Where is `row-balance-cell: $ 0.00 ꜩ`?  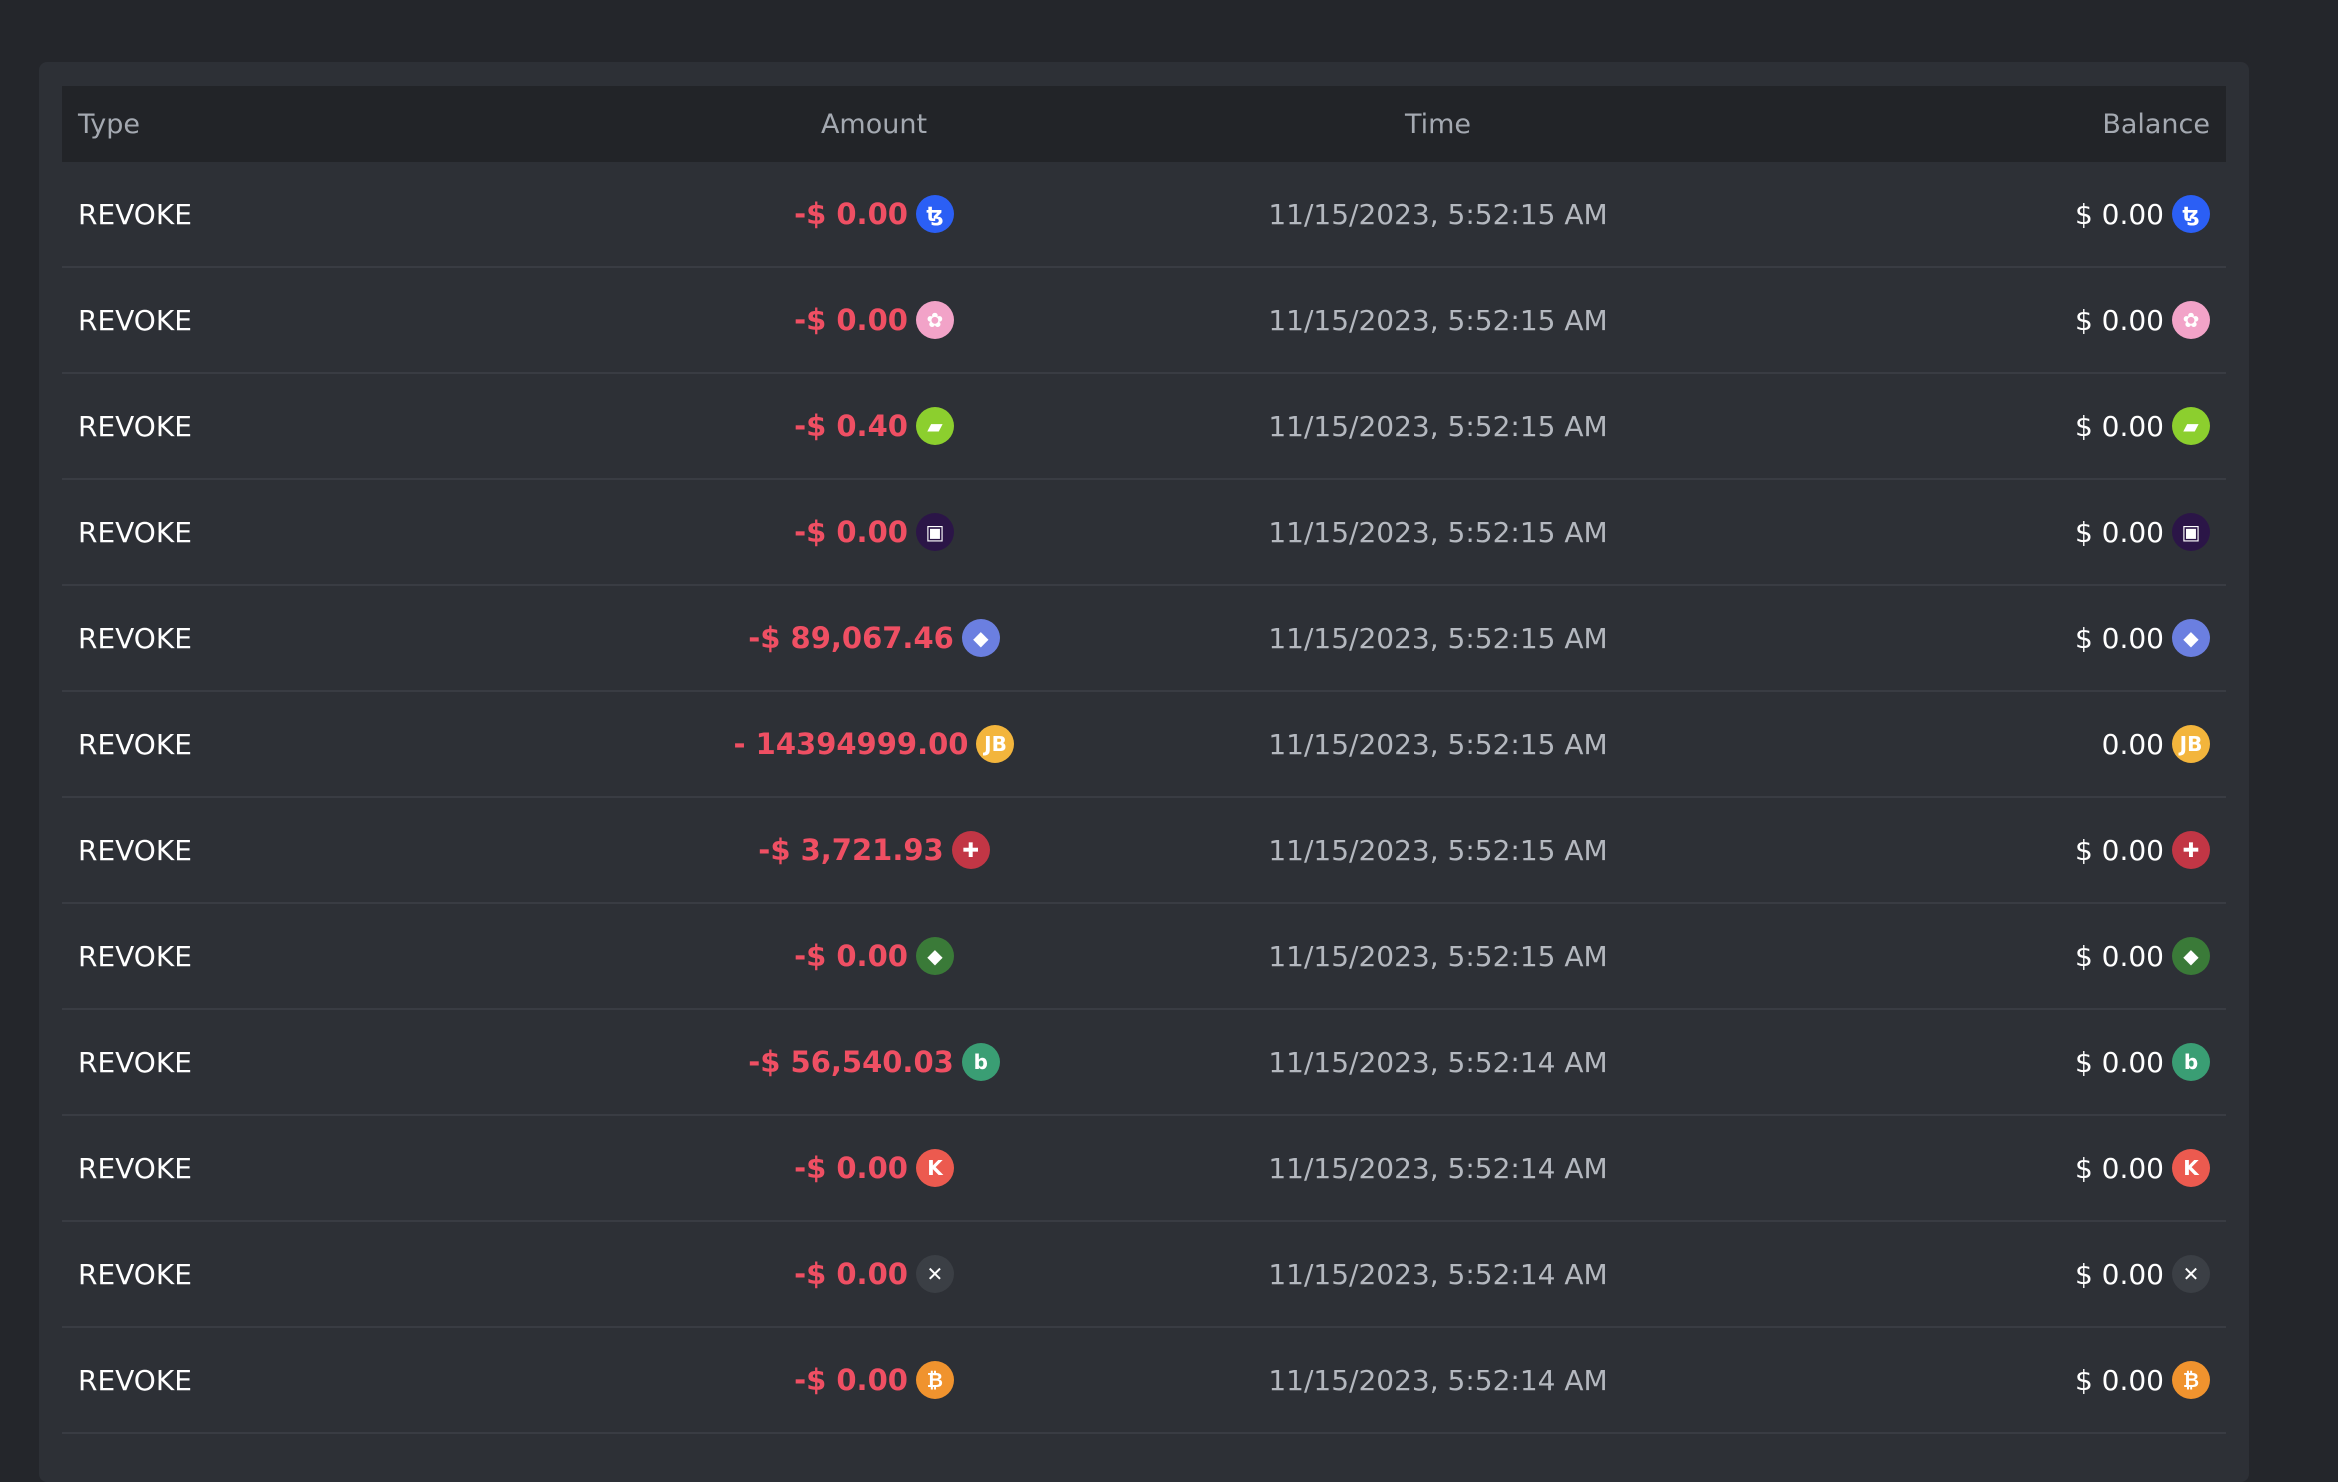
row-balance-cell: $ 0.00 ꜩ is located at coordinates (1973, 214).